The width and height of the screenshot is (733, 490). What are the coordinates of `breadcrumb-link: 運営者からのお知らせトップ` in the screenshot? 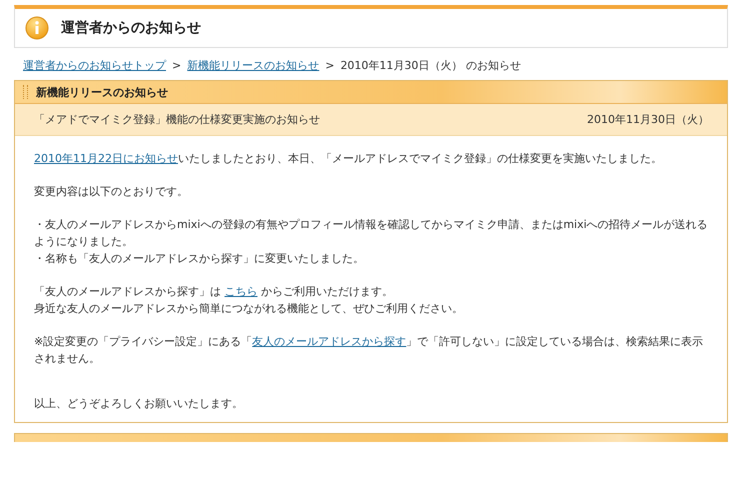 It's located at (94, 65).